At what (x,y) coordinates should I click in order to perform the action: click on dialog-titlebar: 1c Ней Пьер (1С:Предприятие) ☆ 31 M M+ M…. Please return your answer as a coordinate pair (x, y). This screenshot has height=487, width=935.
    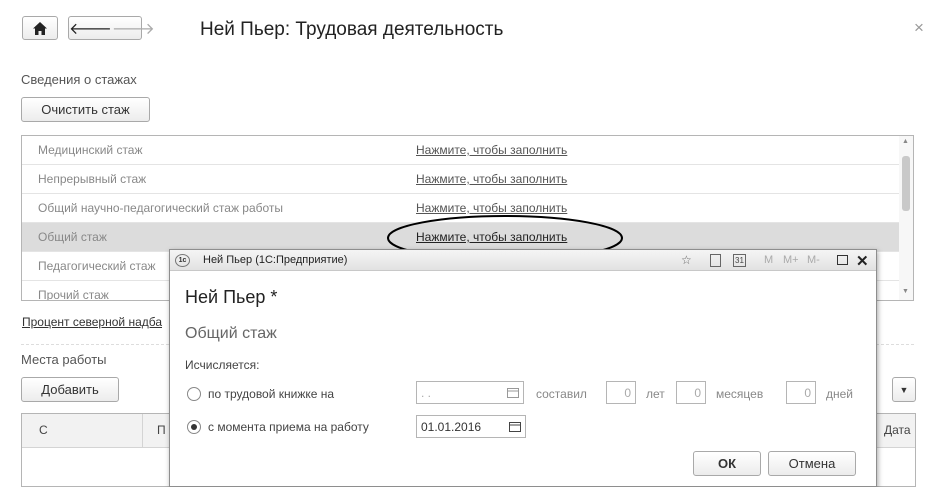
    Looking at the image, I should click on (523, 260).